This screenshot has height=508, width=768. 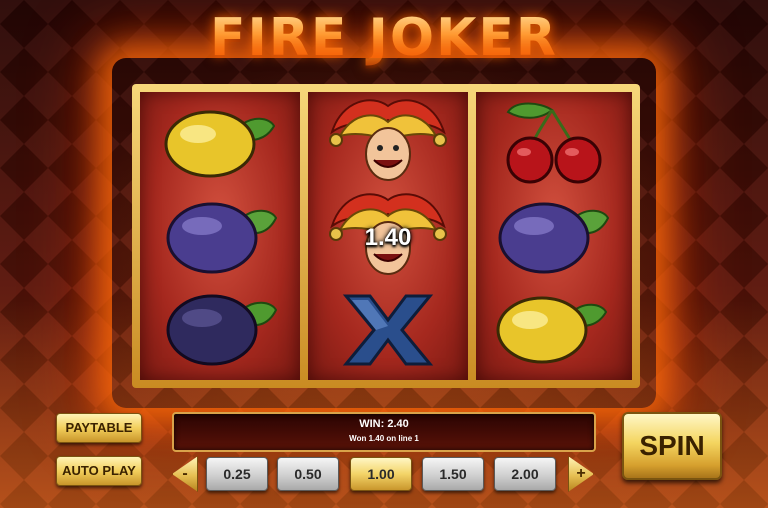 I want to click on win-display: WIN: 2.40 Won 1.40 on line 1, so click(x=384, y=432).